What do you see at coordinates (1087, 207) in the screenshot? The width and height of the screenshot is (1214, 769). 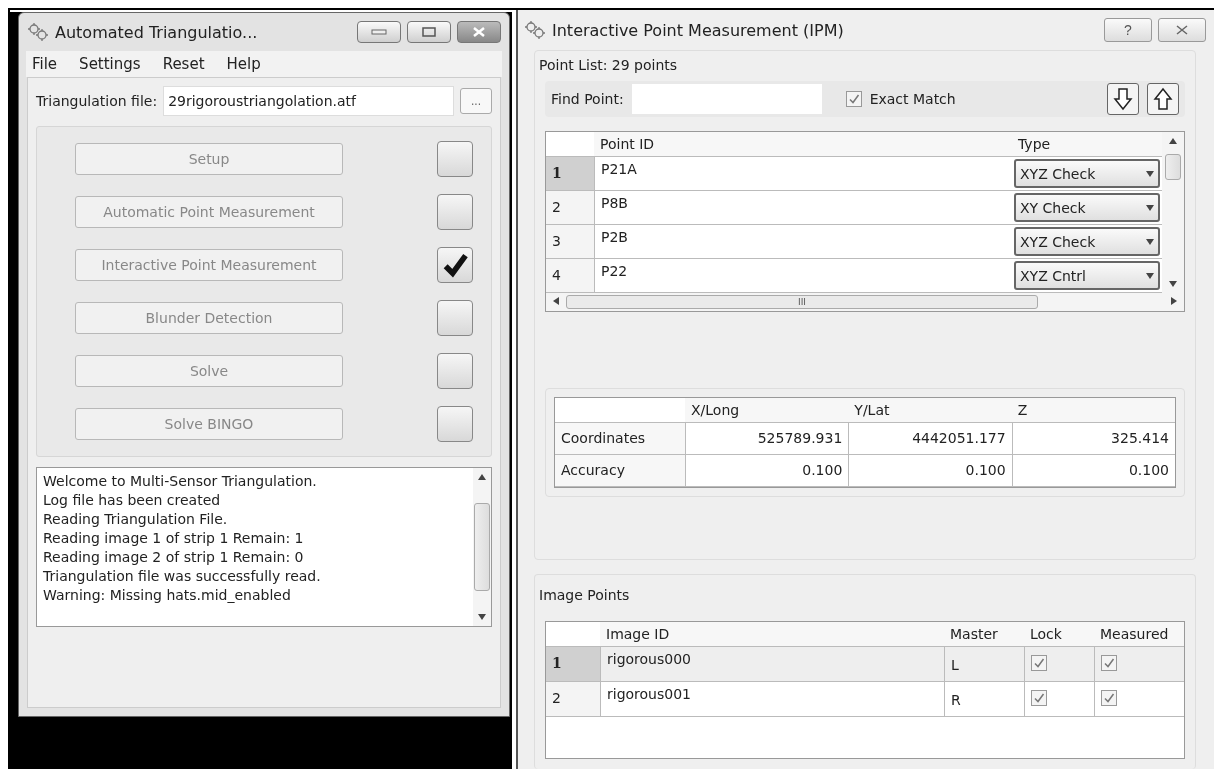 I see `type-dropdown: XY Check` at bounding box center [1087, 207].